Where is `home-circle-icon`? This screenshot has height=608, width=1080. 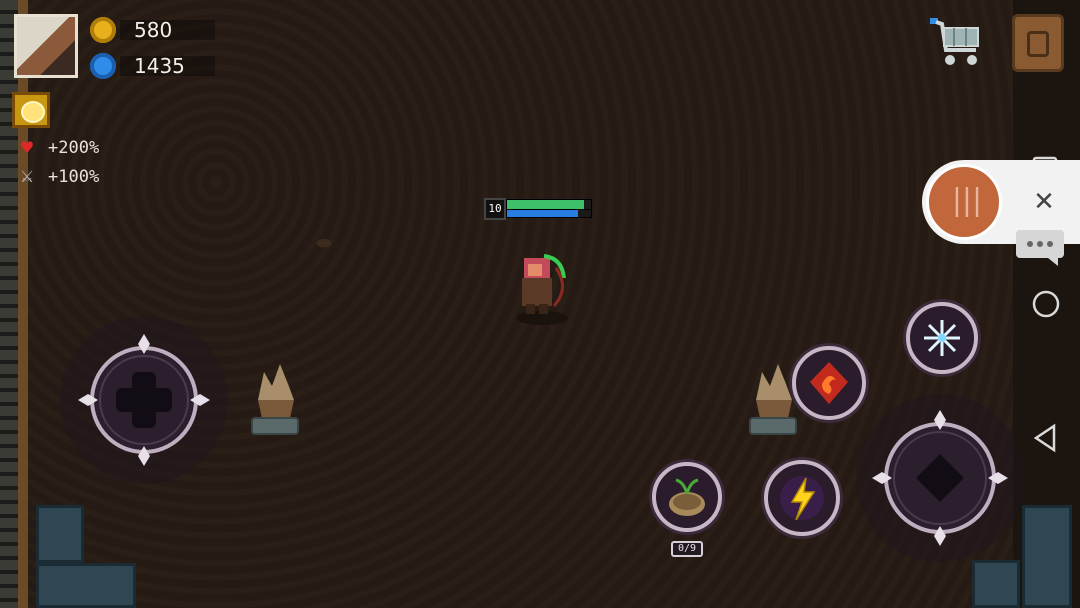
home-circle-icon is located at coordinates (1046, 304).